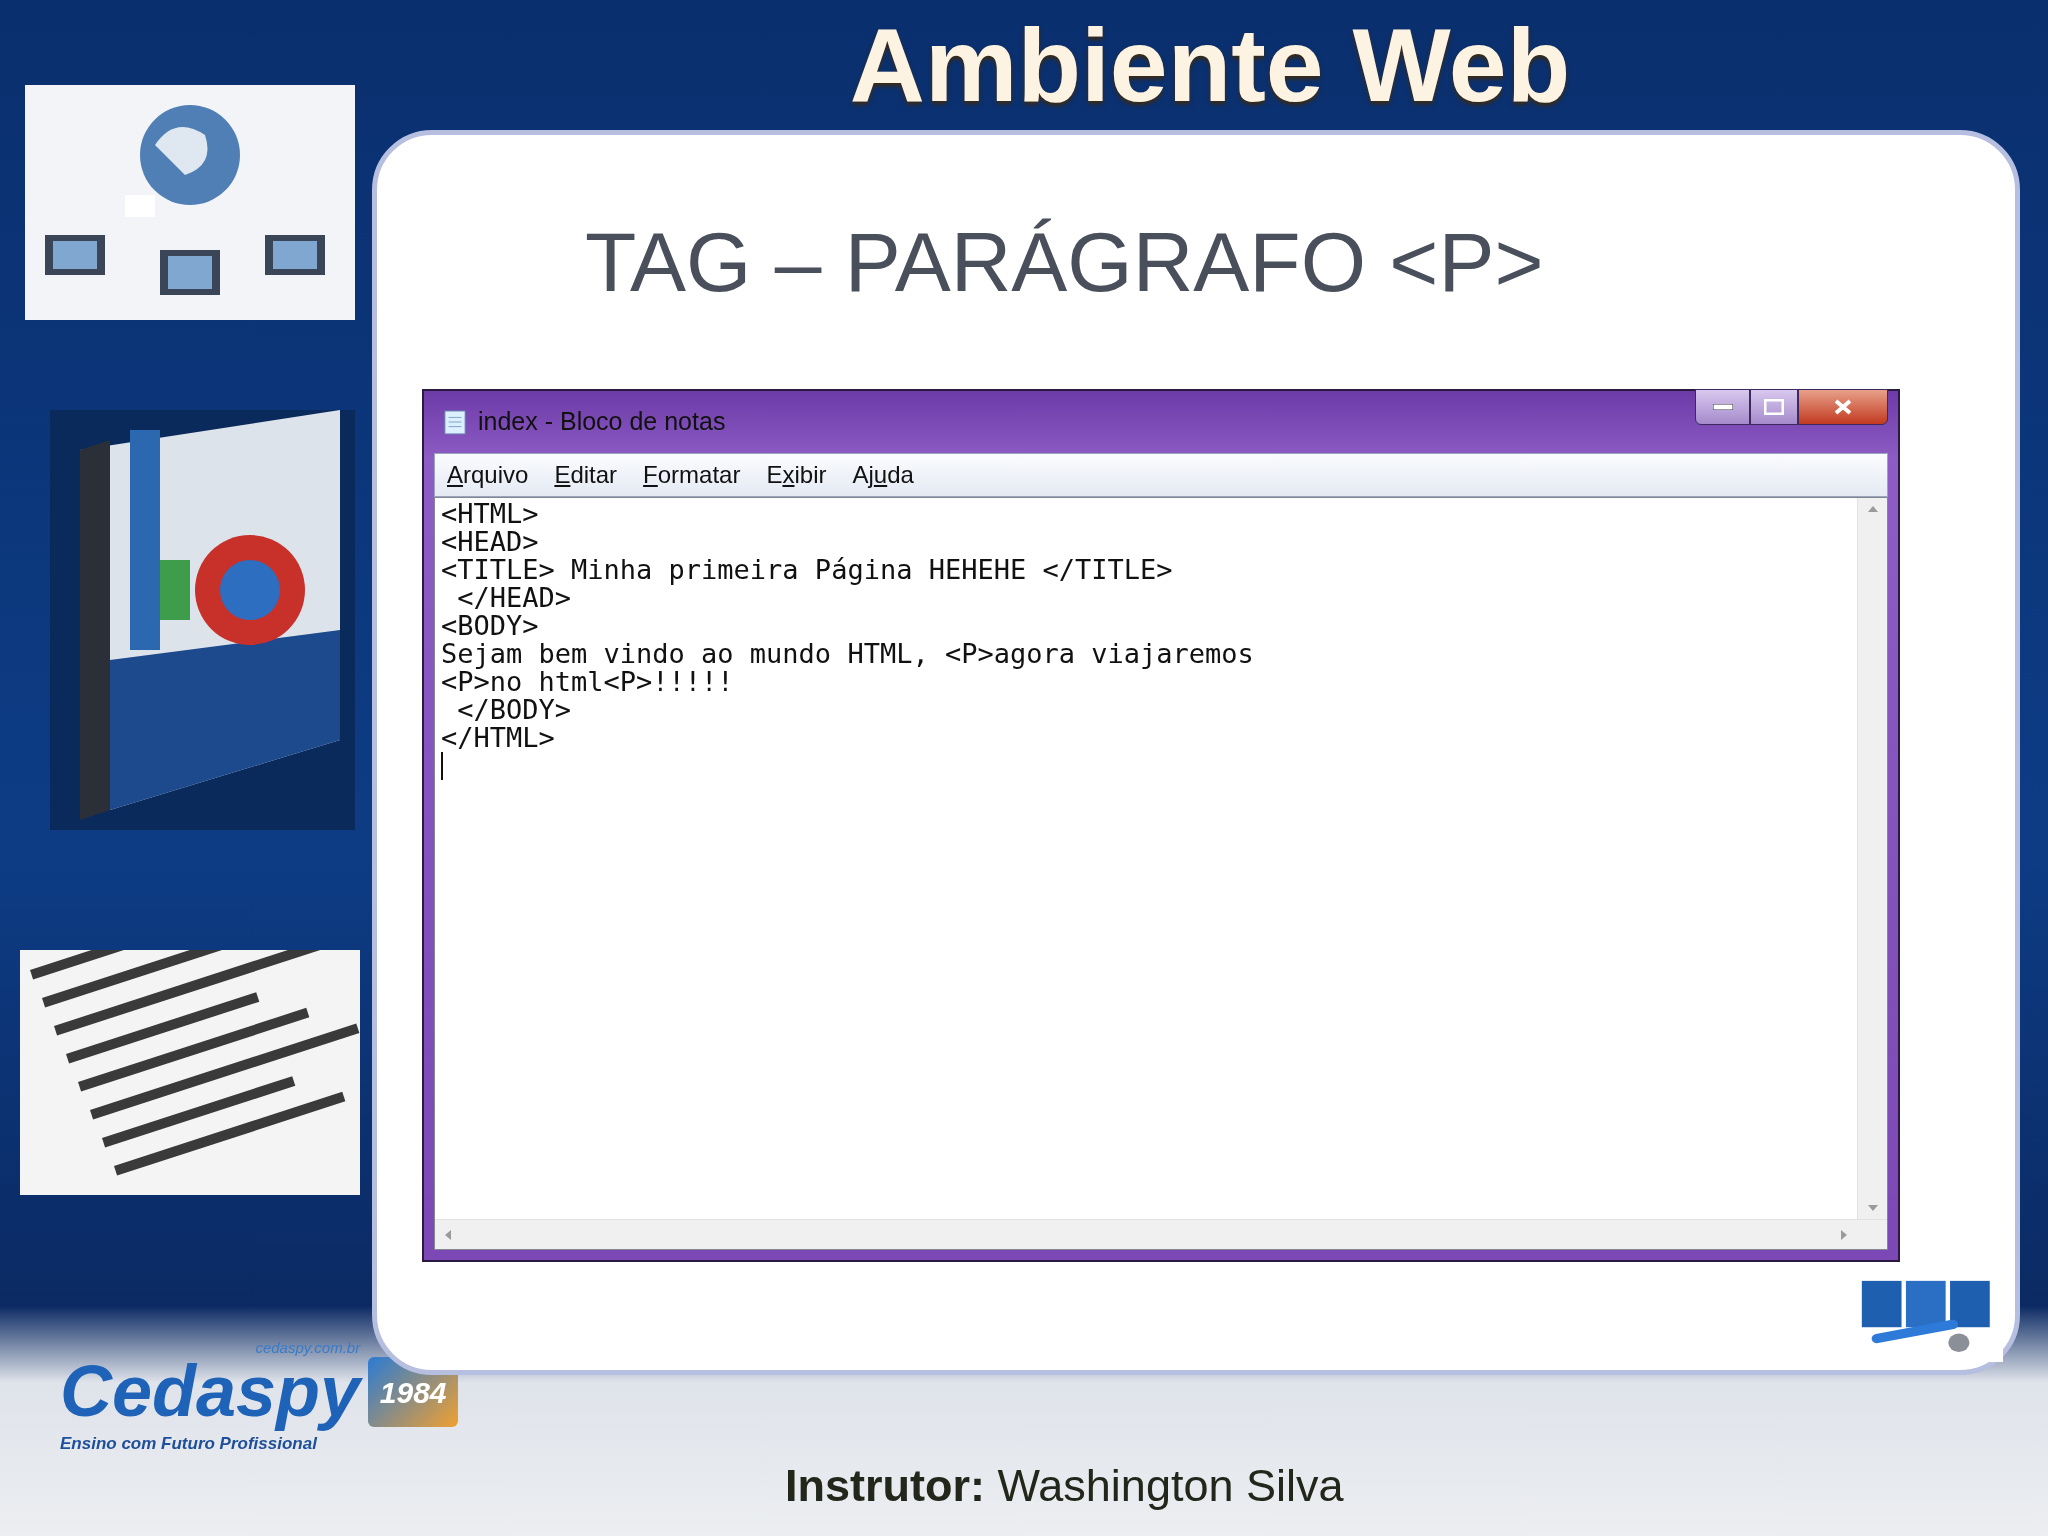 The width and height of the screenshot is (2048, 1536). What do you see at coordinates (587, 682) in the screenshot?
I see `code-line: <P>no html<P>!!!!!` at bounding box center [587, 682].